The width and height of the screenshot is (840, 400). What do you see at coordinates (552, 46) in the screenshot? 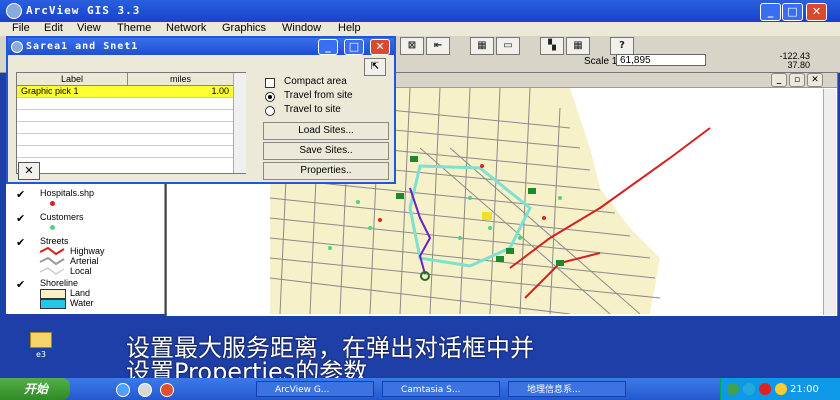
I see `chart-button: ▚` at bounding box center [552, 46].